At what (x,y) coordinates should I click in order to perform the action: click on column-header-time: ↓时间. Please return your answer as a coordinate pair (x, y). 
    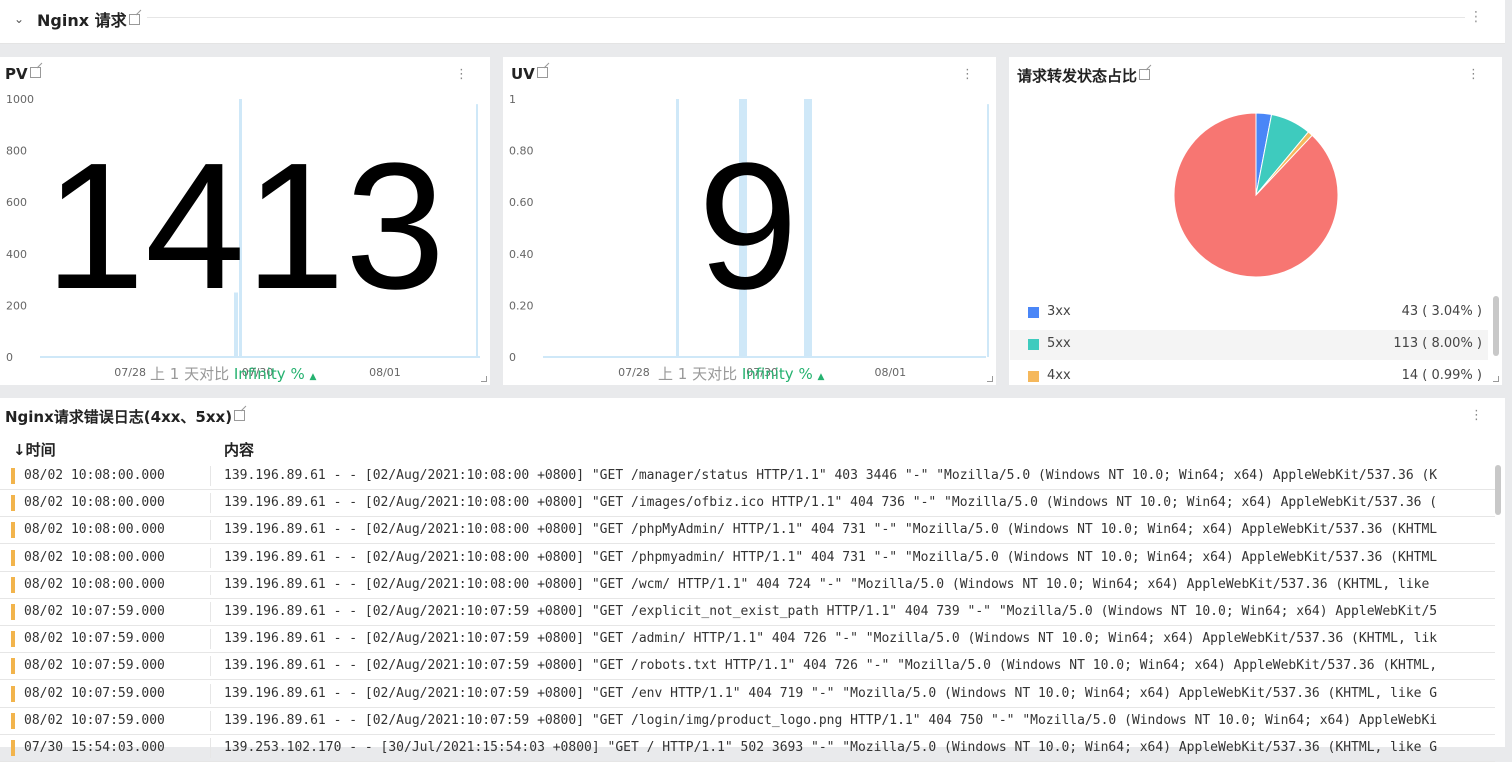
    Looking at the image, I should click on (34, 449).